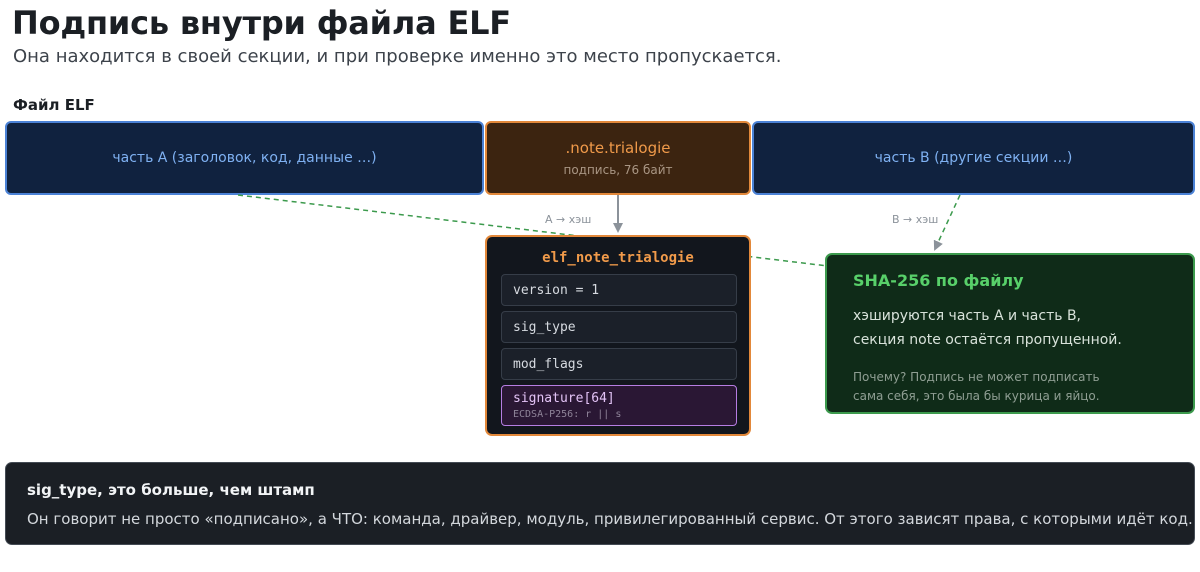 The image size is (1200, 572). Describe the element at coordinates (618, 170) in the screenshot. I see `note-section-size: подпись, 76 байт` at that location.